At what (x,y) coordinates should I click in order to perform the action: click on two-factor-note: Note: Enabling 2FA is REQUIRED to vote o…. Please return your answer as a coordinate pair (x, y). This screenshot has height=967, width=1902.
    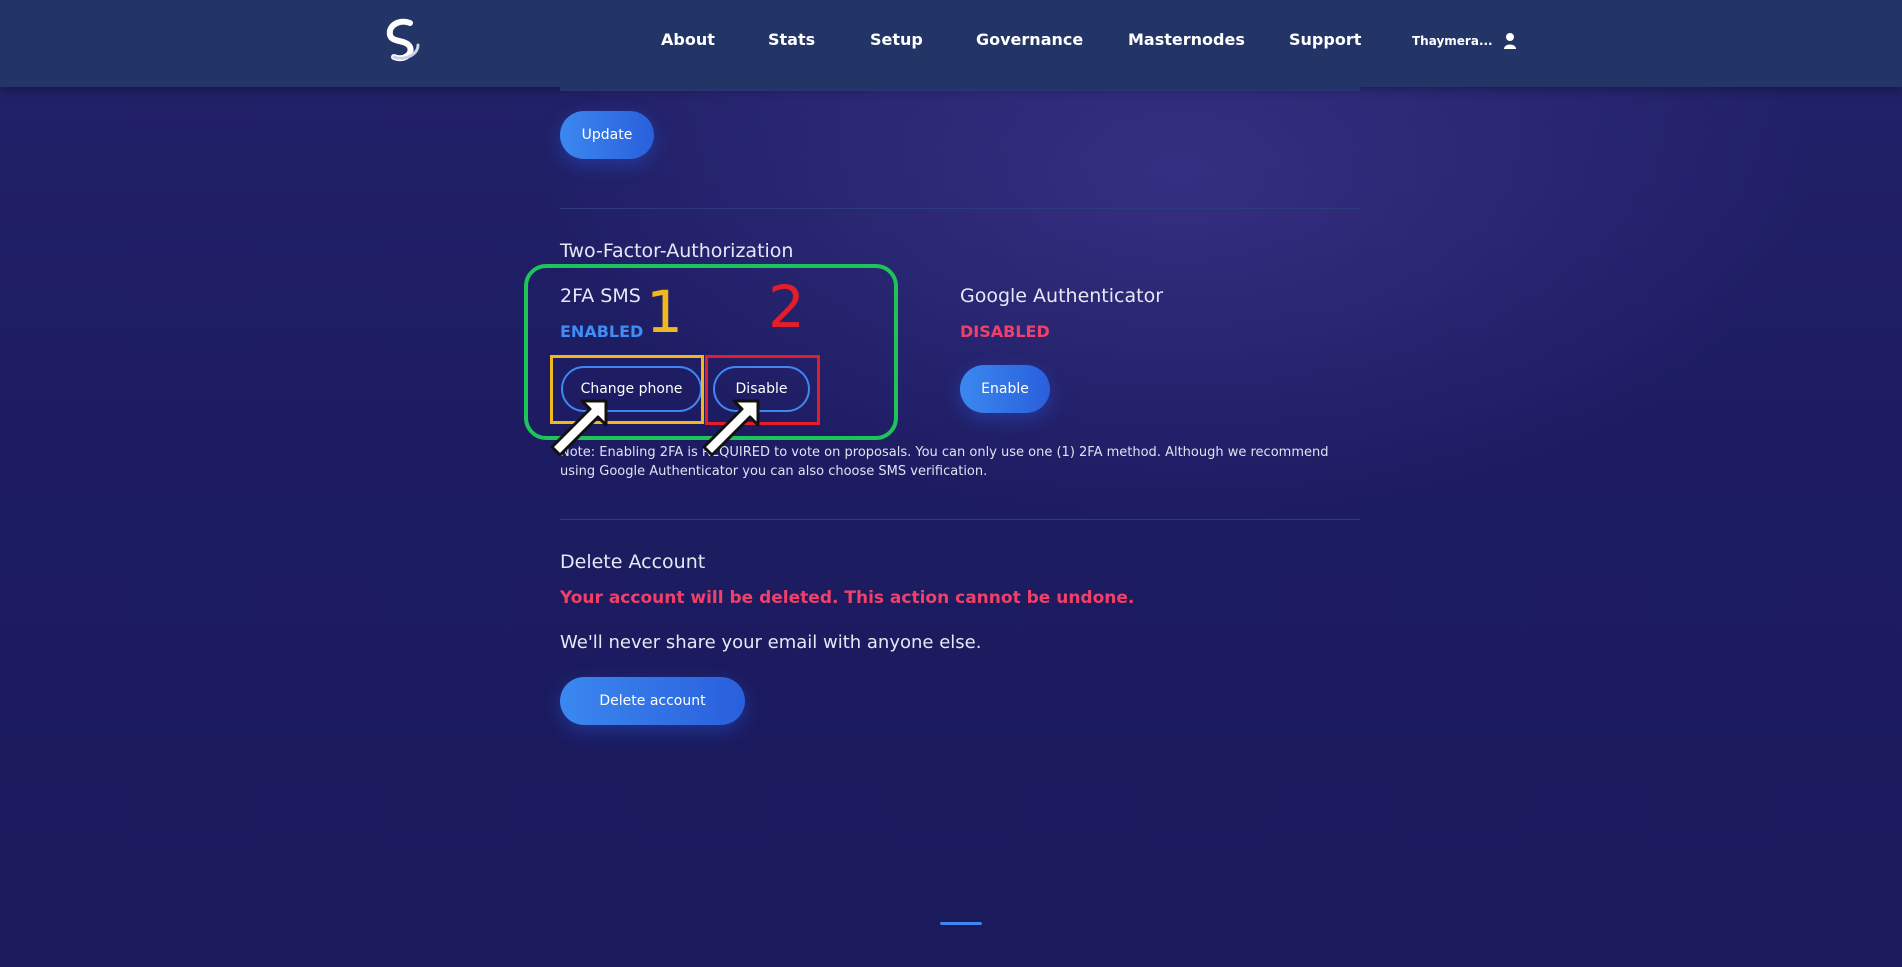
    Looking at the image, I should click on (944, 462).